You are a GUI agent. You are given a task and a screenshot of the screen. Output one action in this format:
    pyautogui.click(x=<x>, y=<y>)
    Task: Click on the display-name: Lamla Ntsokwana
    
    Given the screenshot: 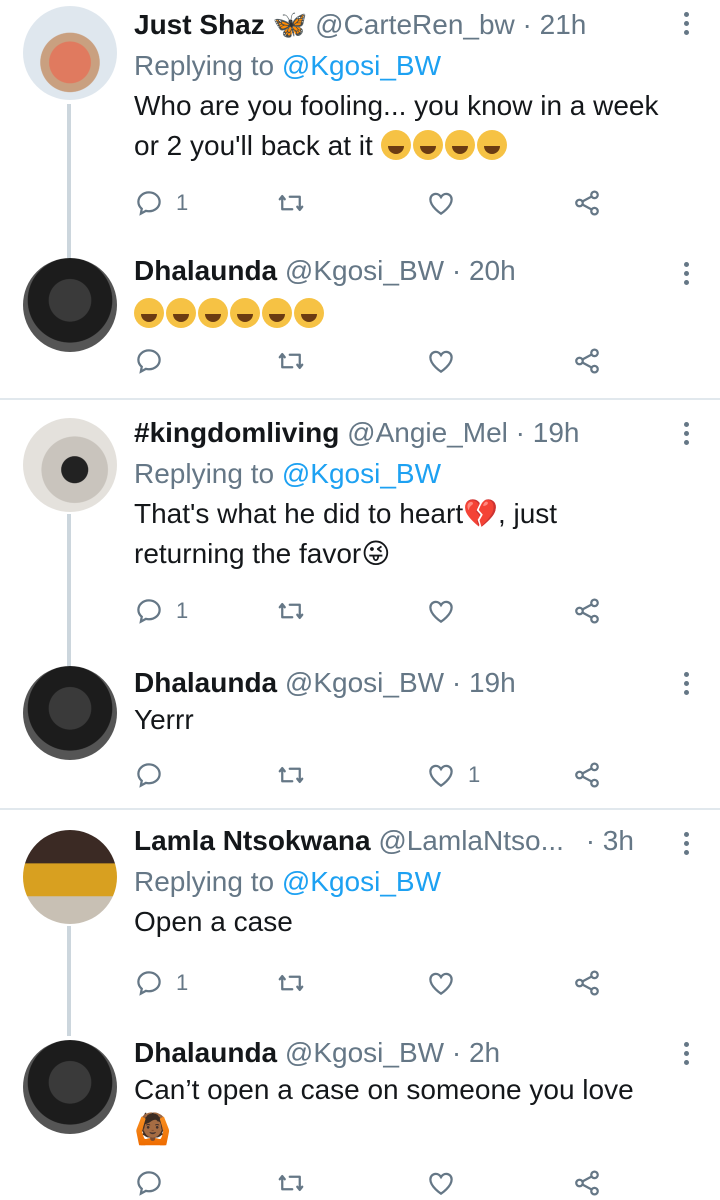 What is the action you would take?
    pyautogui.click(x=252, y=840)
    